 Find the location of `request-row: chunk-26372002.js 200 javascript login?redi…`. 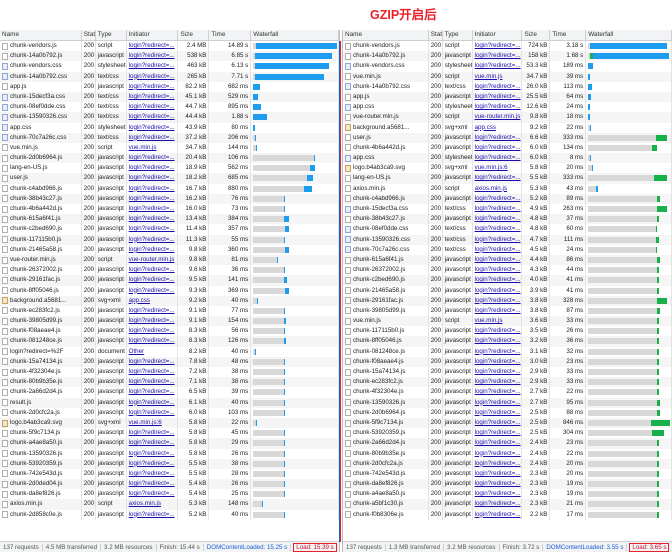

request-row: chunk-26372002.js 200 javascript login?redi… is located at coordinates (170, 270).